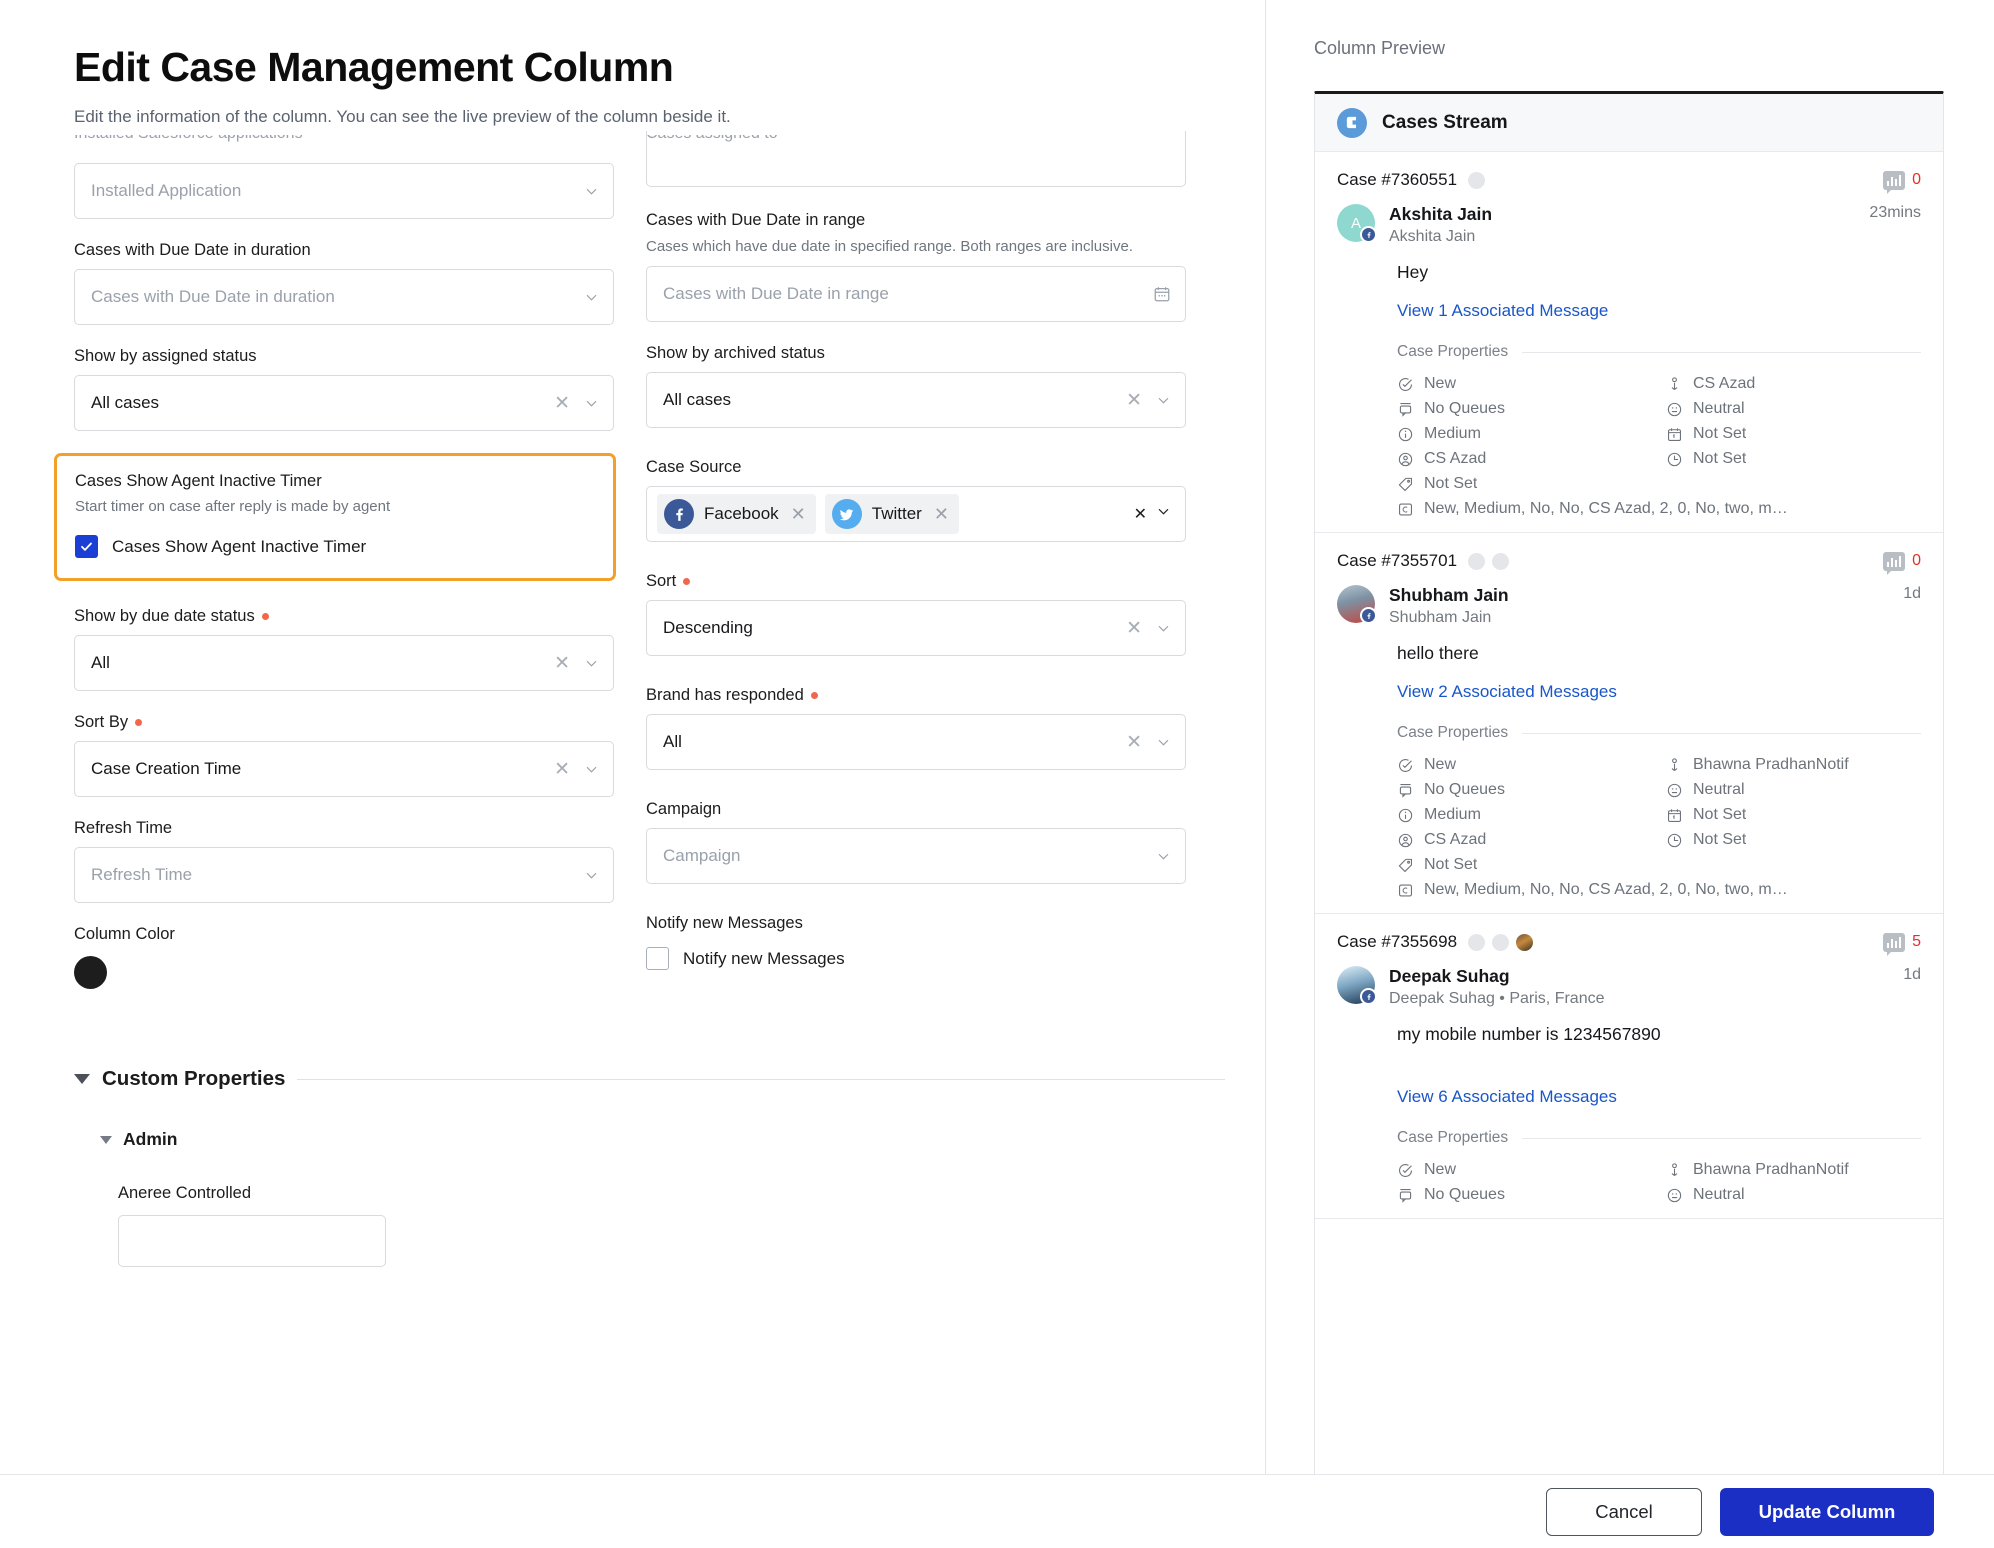 The image size is (1994, 1548). What do you see at coordinates (1525, 942) in the screenshot?
I see `participant-avatar` at bounding box center [1525, 942].